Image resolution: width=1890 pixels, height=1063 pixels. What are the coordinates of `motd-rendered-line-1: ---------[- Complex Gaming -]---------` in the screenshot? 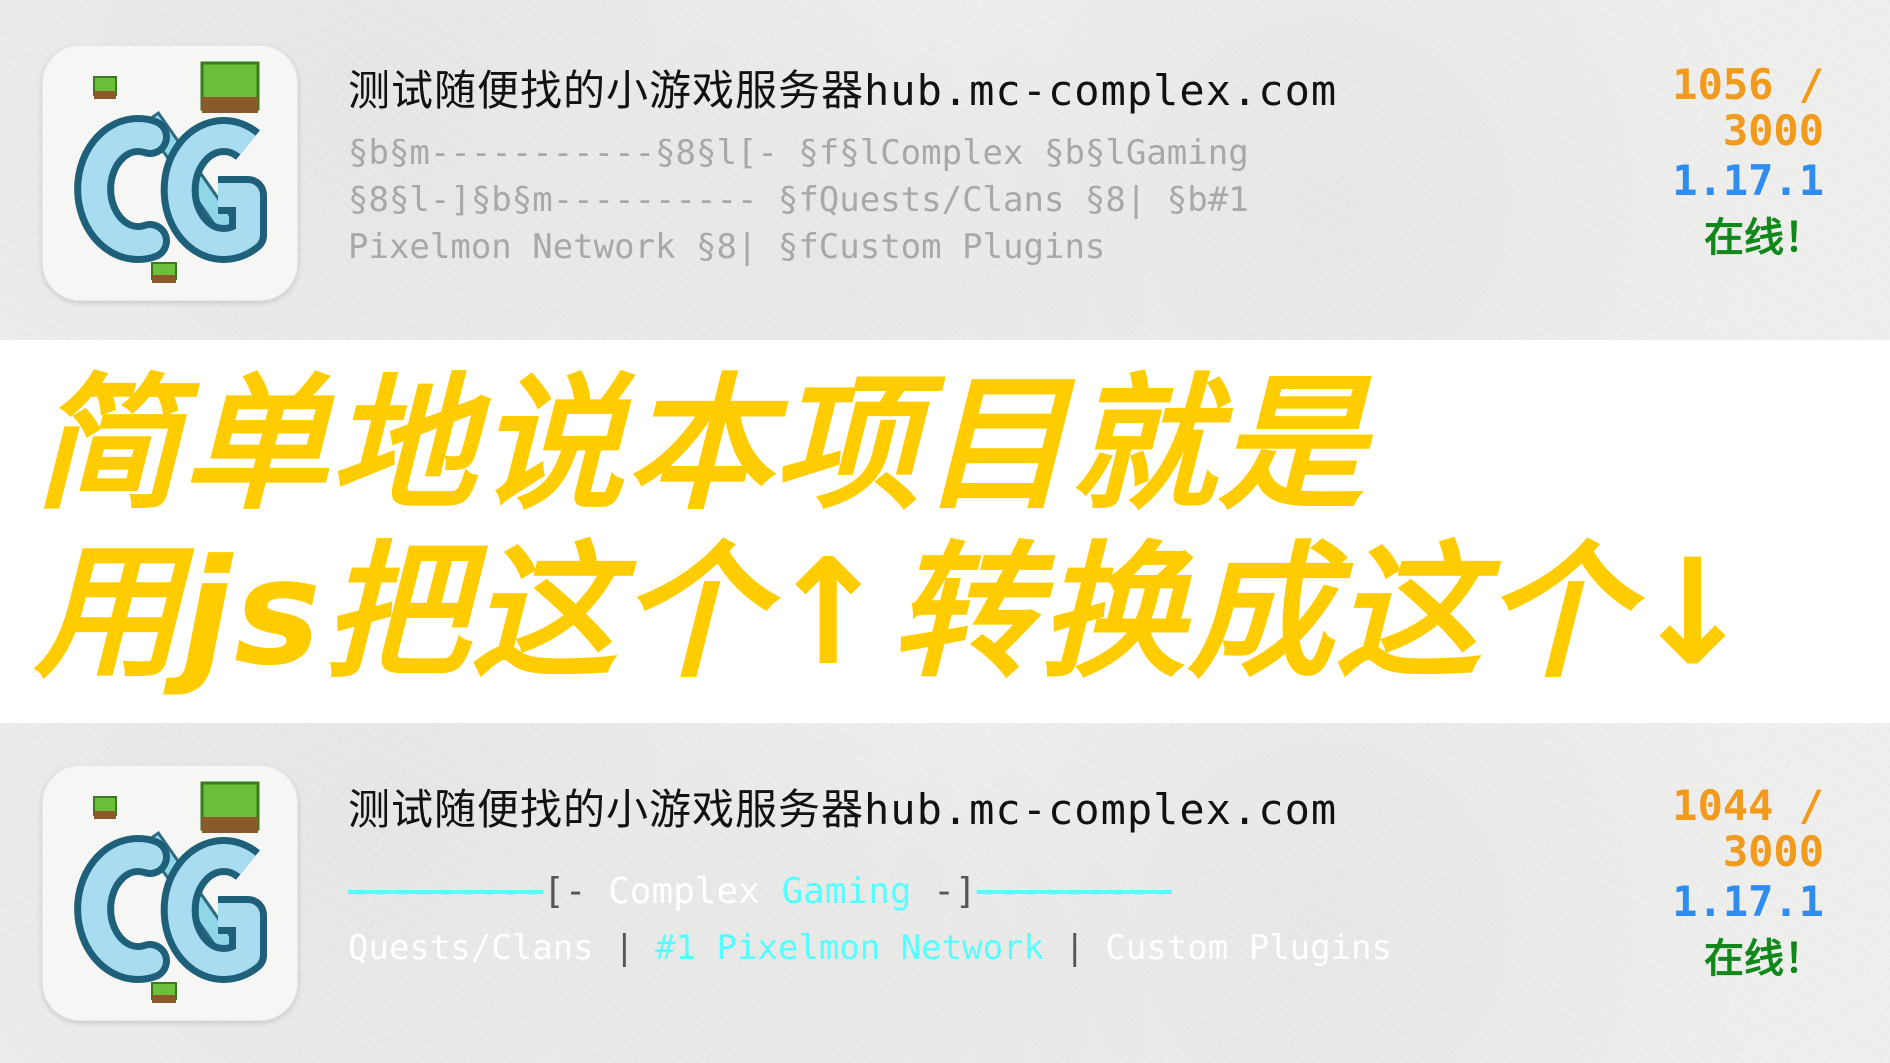 It's located at (760, 892).